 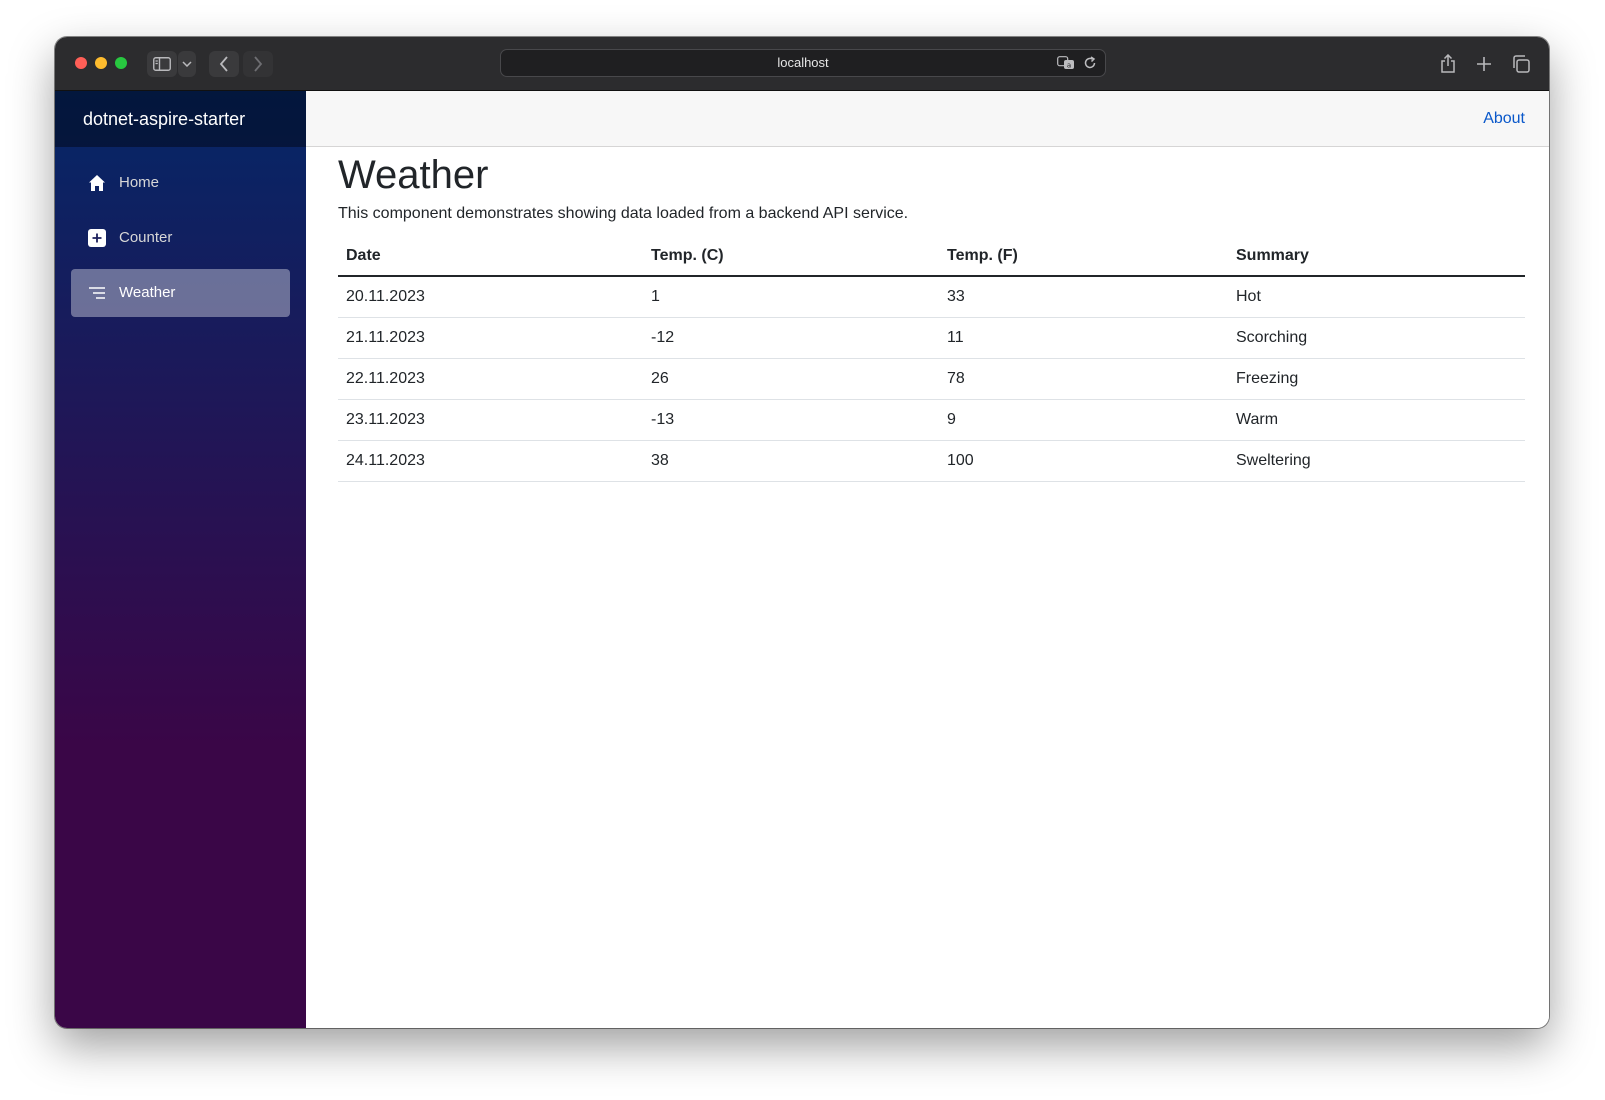 I want to click on chevron-left-icon, so click(x=223, y=64).